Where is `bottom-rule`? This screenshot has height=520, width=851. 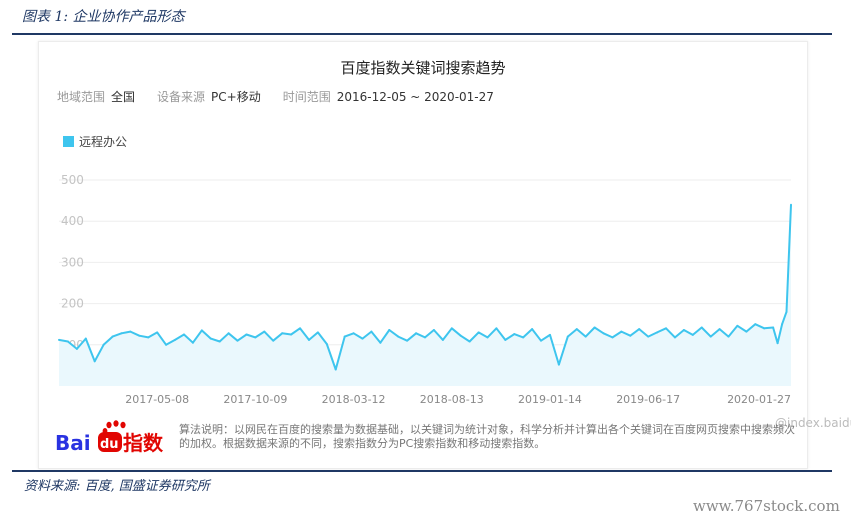
bottom-rule is located at coordinates (422, 471).